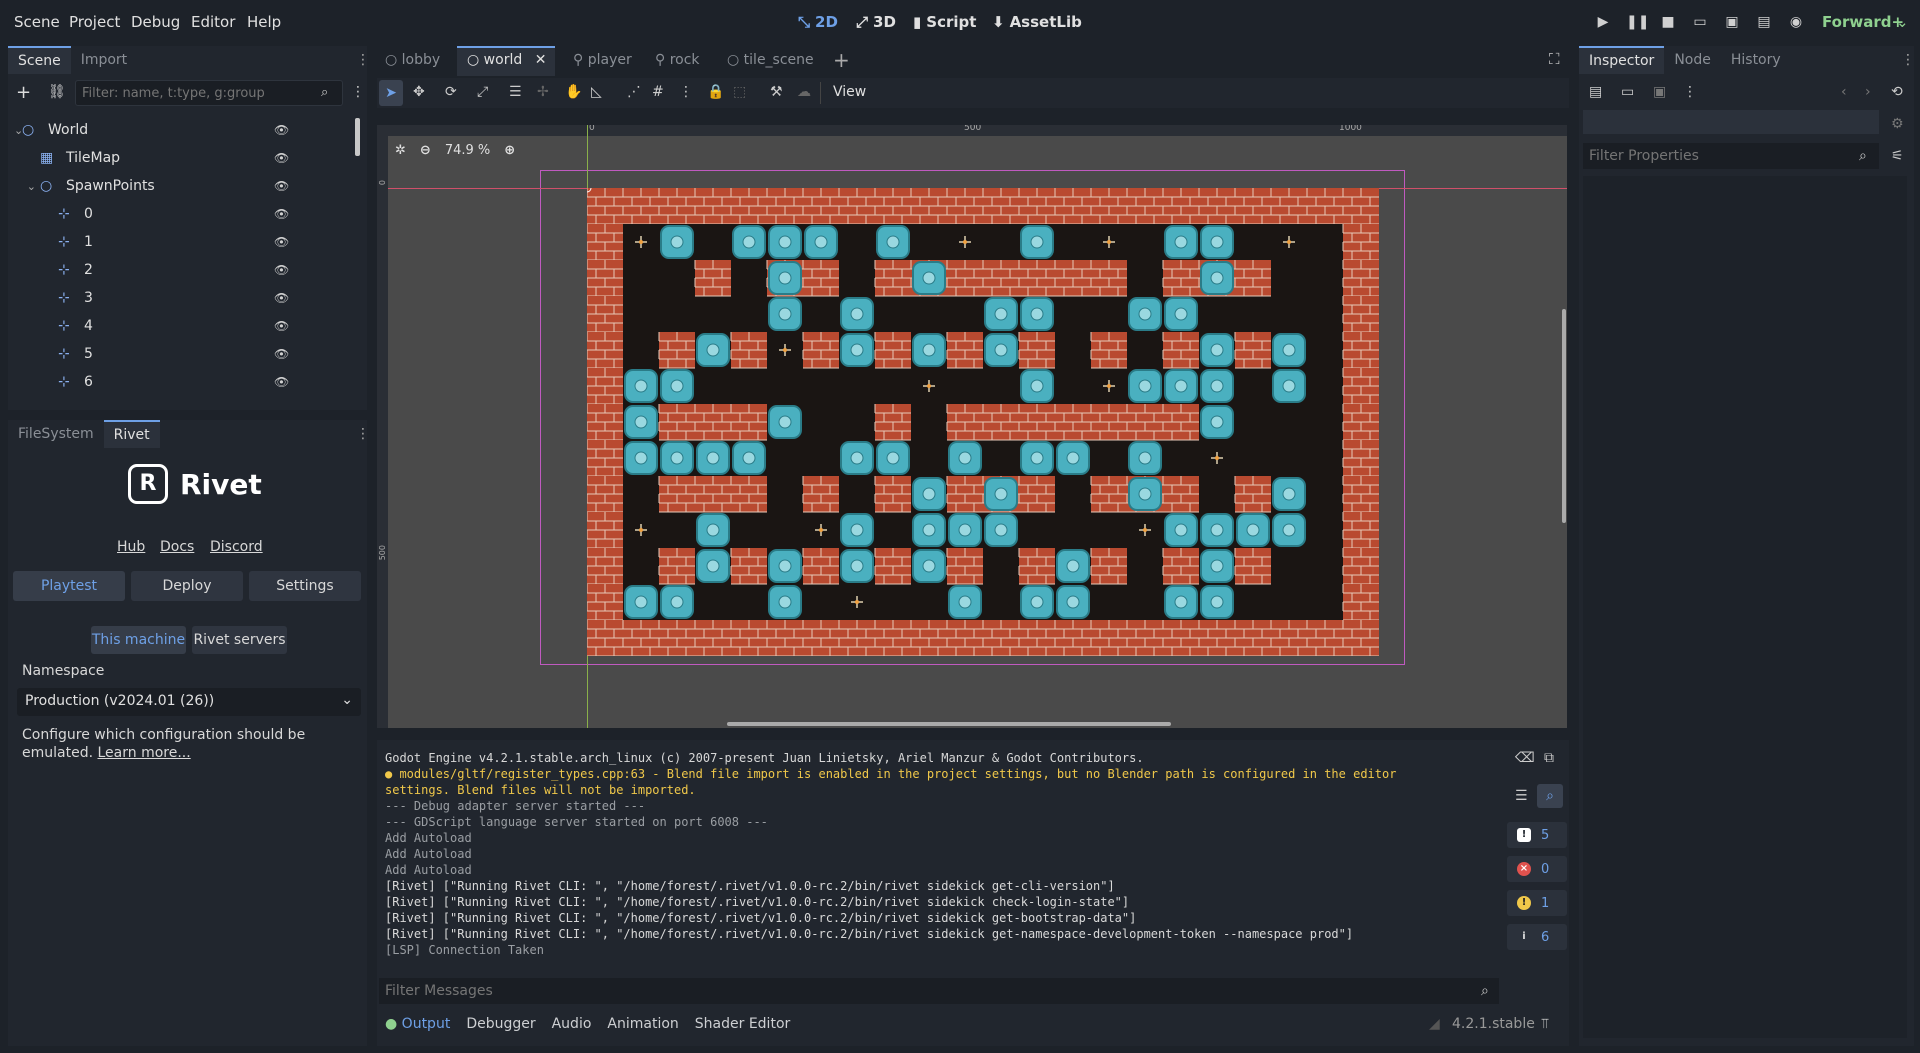 The image size is (1920, 1053). Describe the element at coordinates (1603, 22) in the screenshot. I see `play-icon: ▶` at that location.